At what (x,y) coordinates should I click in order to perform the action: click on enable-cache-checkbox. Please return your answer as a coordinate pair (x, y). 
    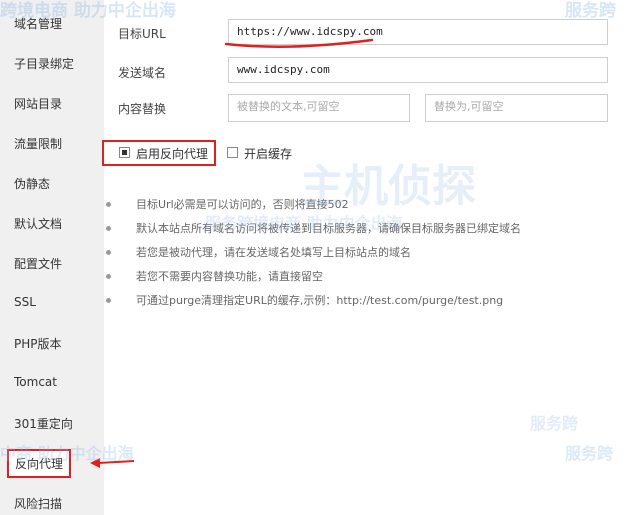
    Looking at the image, I should click on (232, 152).